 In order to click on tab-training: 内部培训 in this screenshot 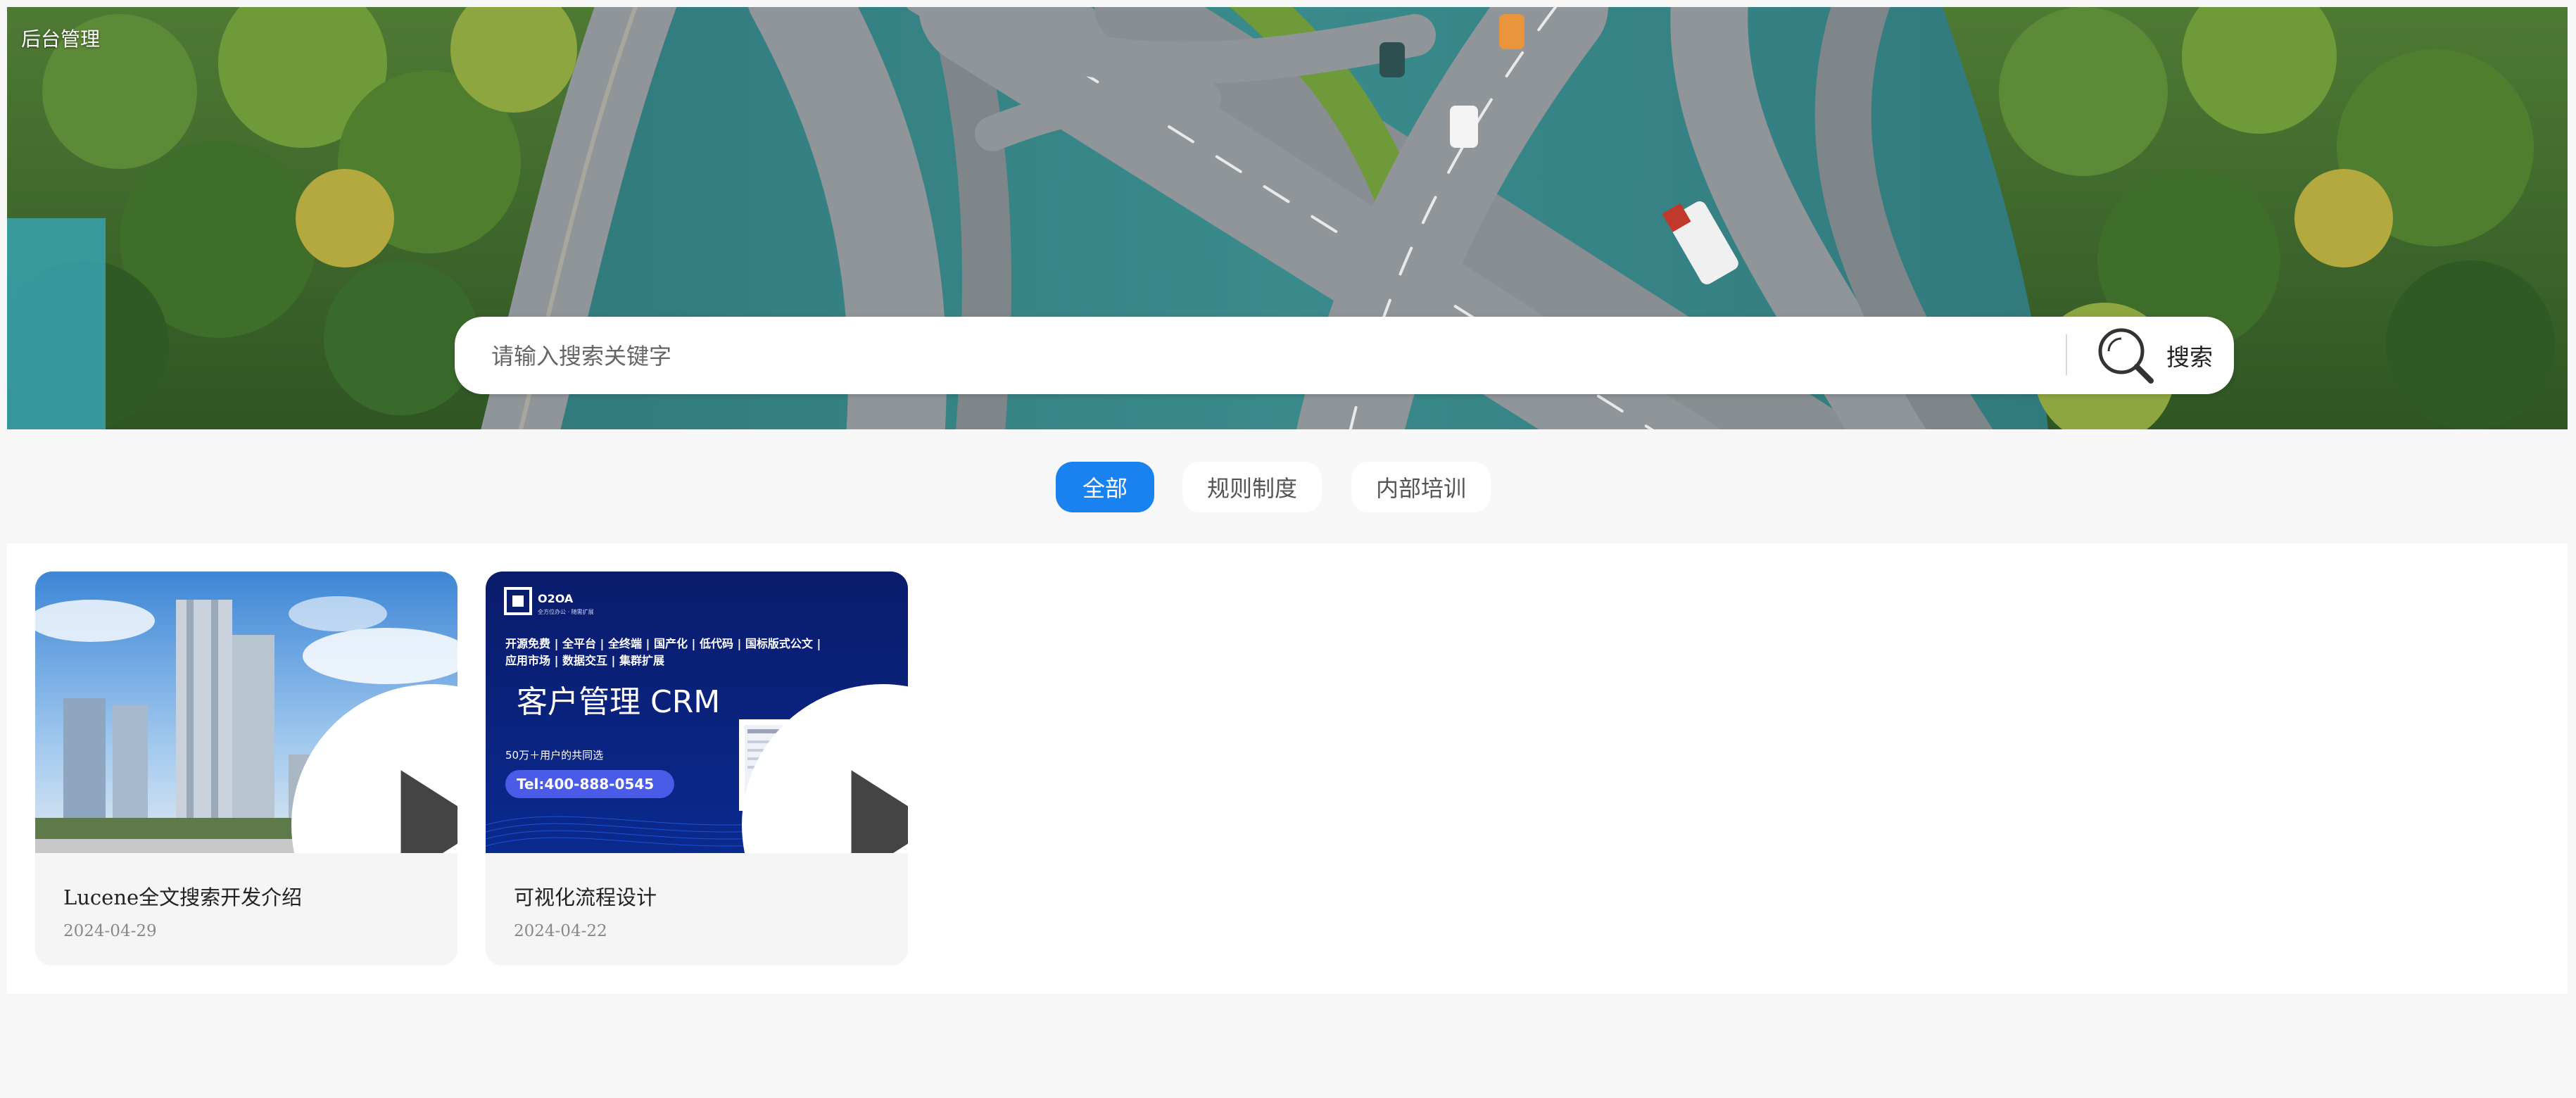, I will do `click(1421, 487)`.